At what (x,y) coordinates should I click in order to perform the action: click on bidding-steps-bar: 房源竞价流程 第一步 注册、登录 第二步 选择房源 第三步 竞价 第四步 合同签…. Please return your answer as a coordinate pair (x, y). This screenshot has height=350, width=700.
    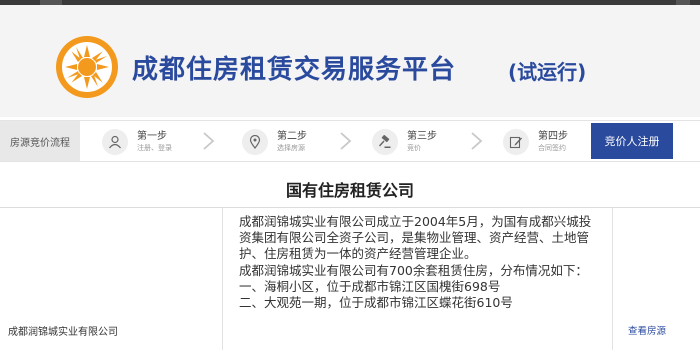
    Looking at the image, I should click on (350, 141).